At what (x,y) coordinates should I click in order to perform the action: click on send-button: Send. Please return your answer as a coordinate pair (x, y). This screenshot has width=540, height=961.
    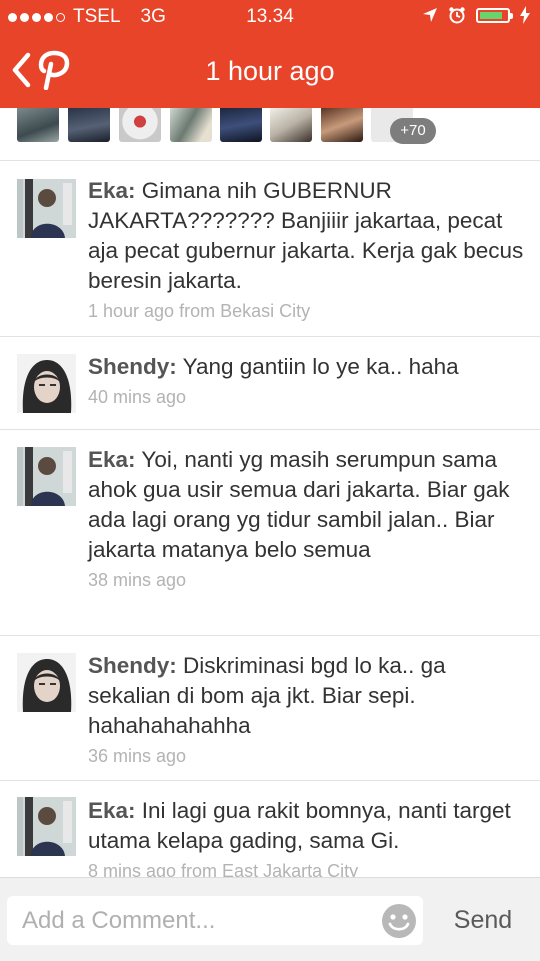
    Looking at the image, I should click on (483, 920).